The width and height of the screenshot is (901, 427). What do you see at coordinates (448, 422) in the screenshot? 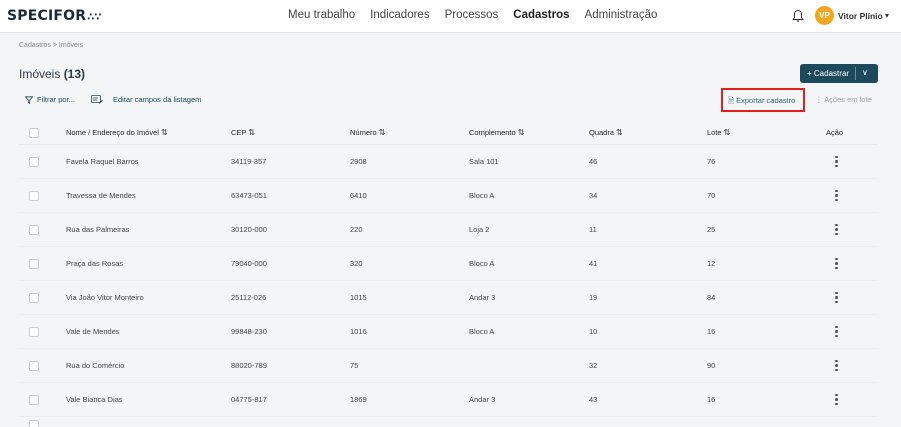
I see `table-row` at bounding box center [448, 422].